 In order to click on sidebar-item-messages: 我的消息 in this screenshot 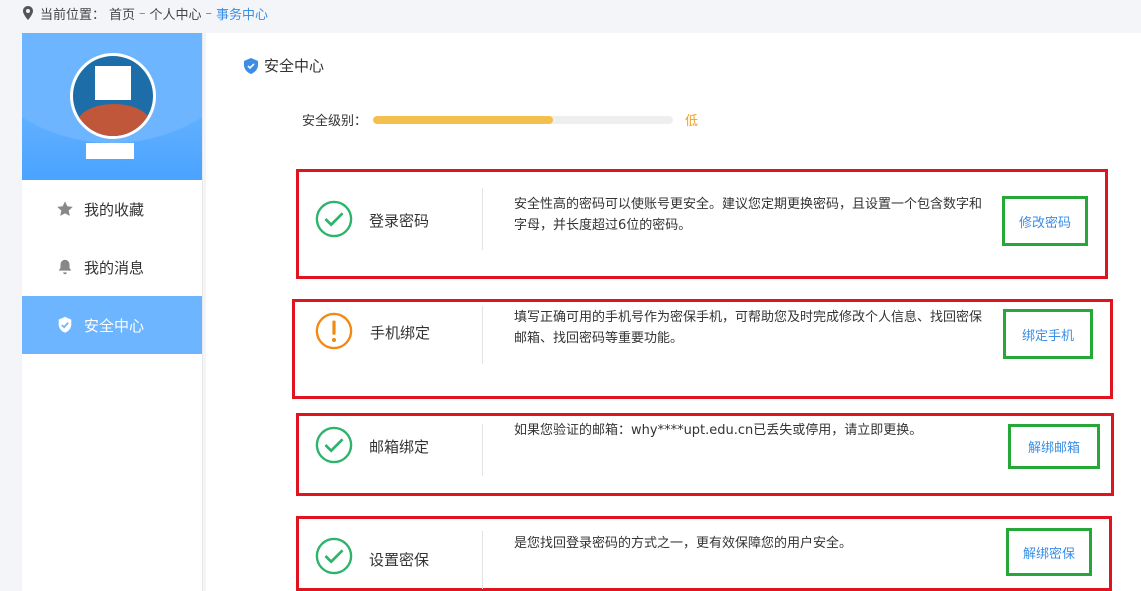, I will do `click(112, 267)`.